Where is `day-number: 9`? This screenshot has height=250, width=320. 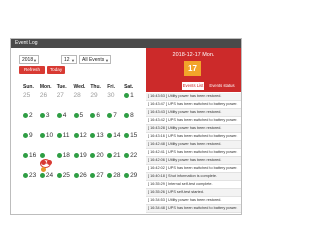
day-number: 9 is located at coordinates (31, 135).